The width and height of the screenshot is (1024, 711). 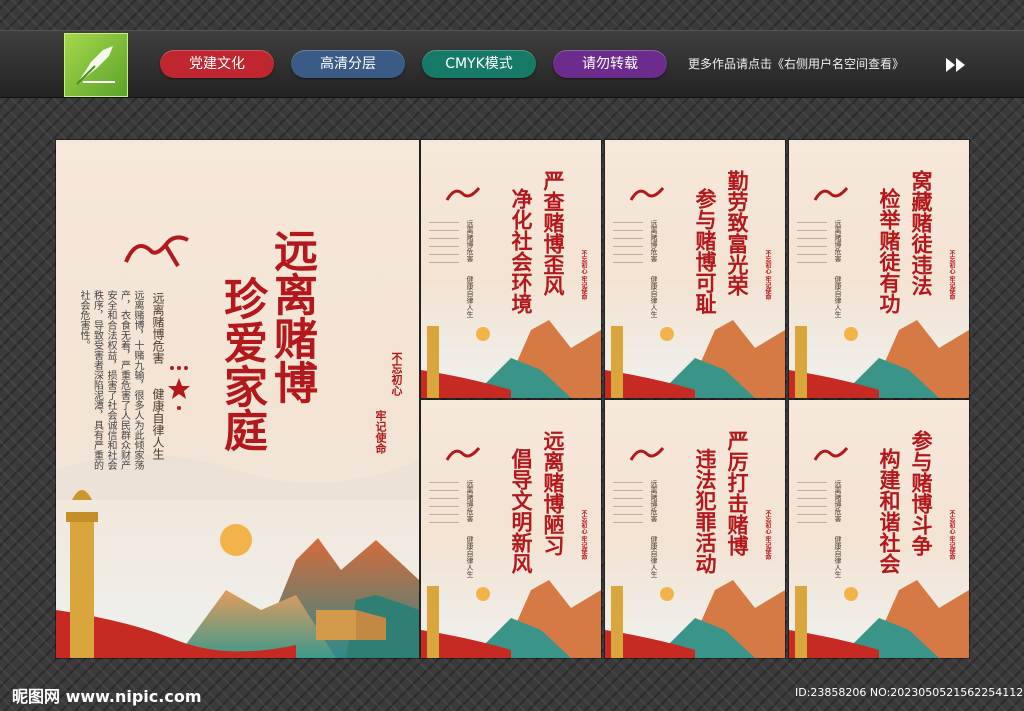 What do you see at coordinates (957, 65) in the screenshot?
I see `double-chevron-right-icon` at bounding box center [957, 65].